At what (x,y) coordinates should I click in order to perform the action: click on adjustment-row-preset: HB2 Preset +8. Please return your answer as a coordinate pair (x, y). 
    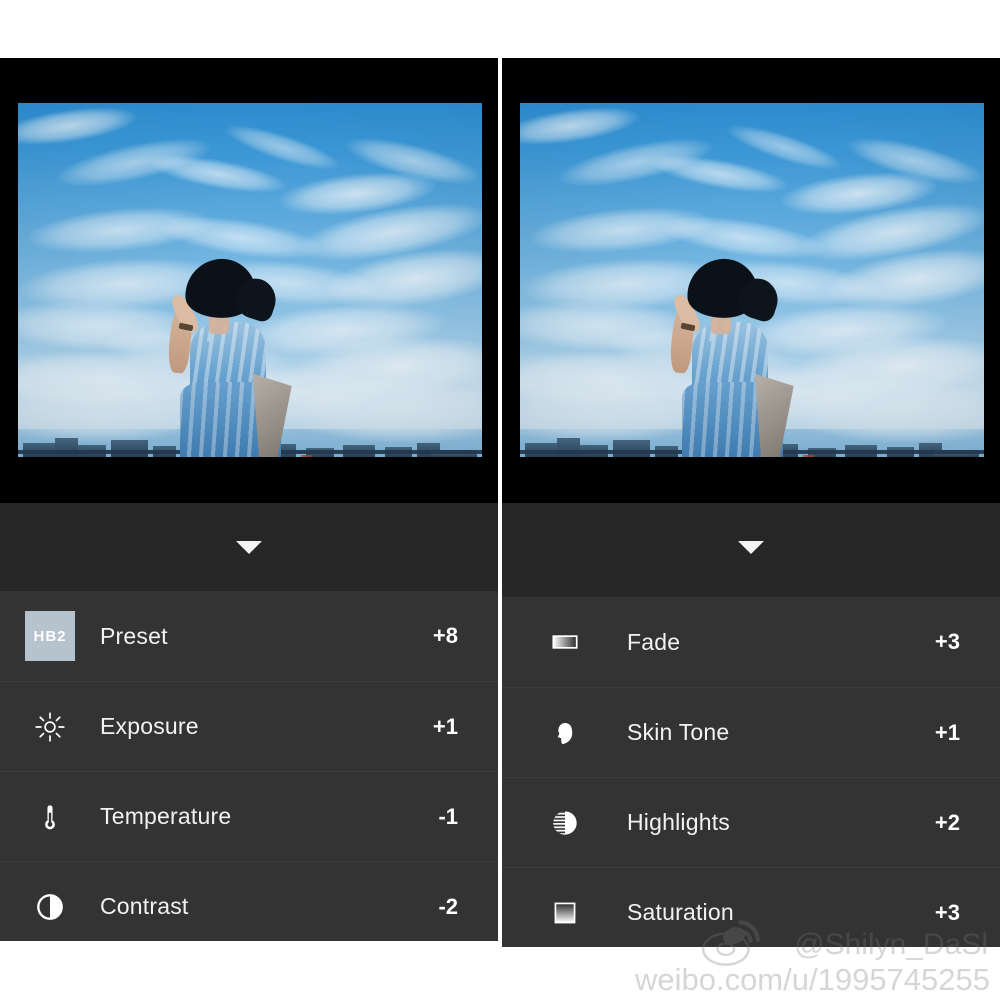
    Looking at the image, I should click on (249, 636).